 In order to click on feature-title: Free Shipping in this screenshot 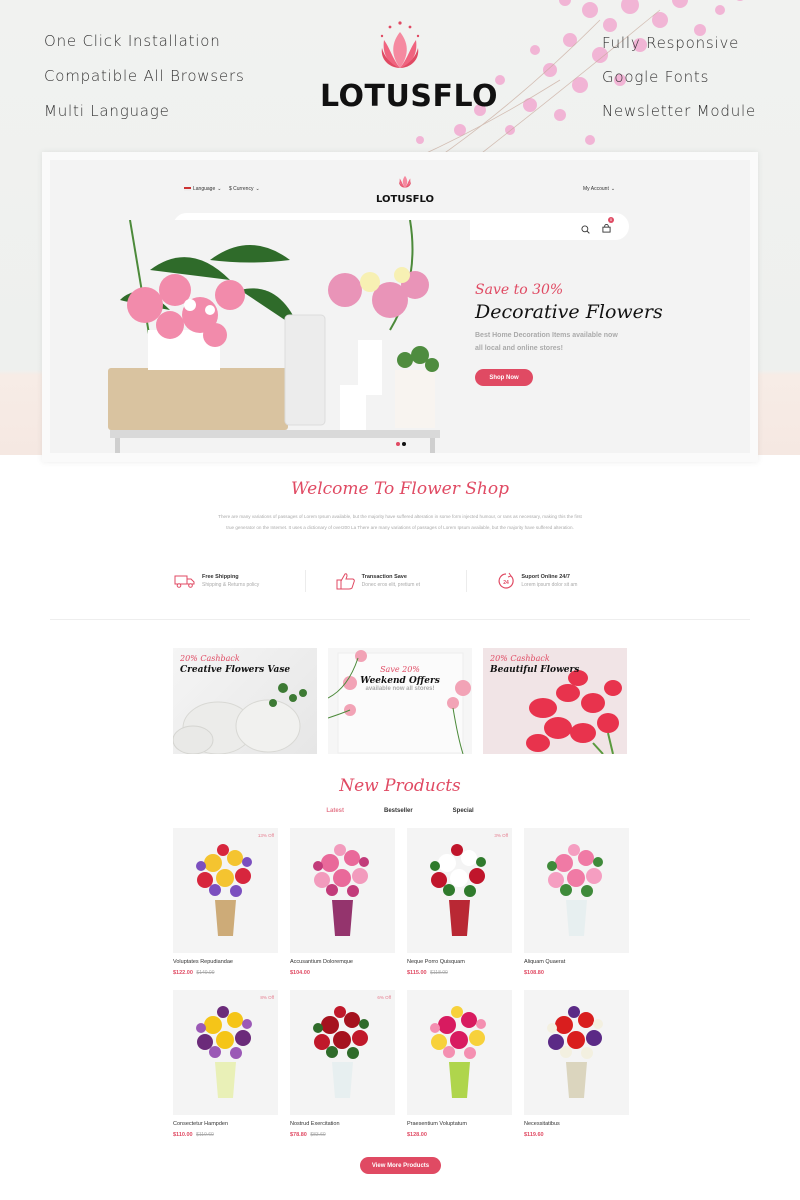, I will do `click(220, 577)`.